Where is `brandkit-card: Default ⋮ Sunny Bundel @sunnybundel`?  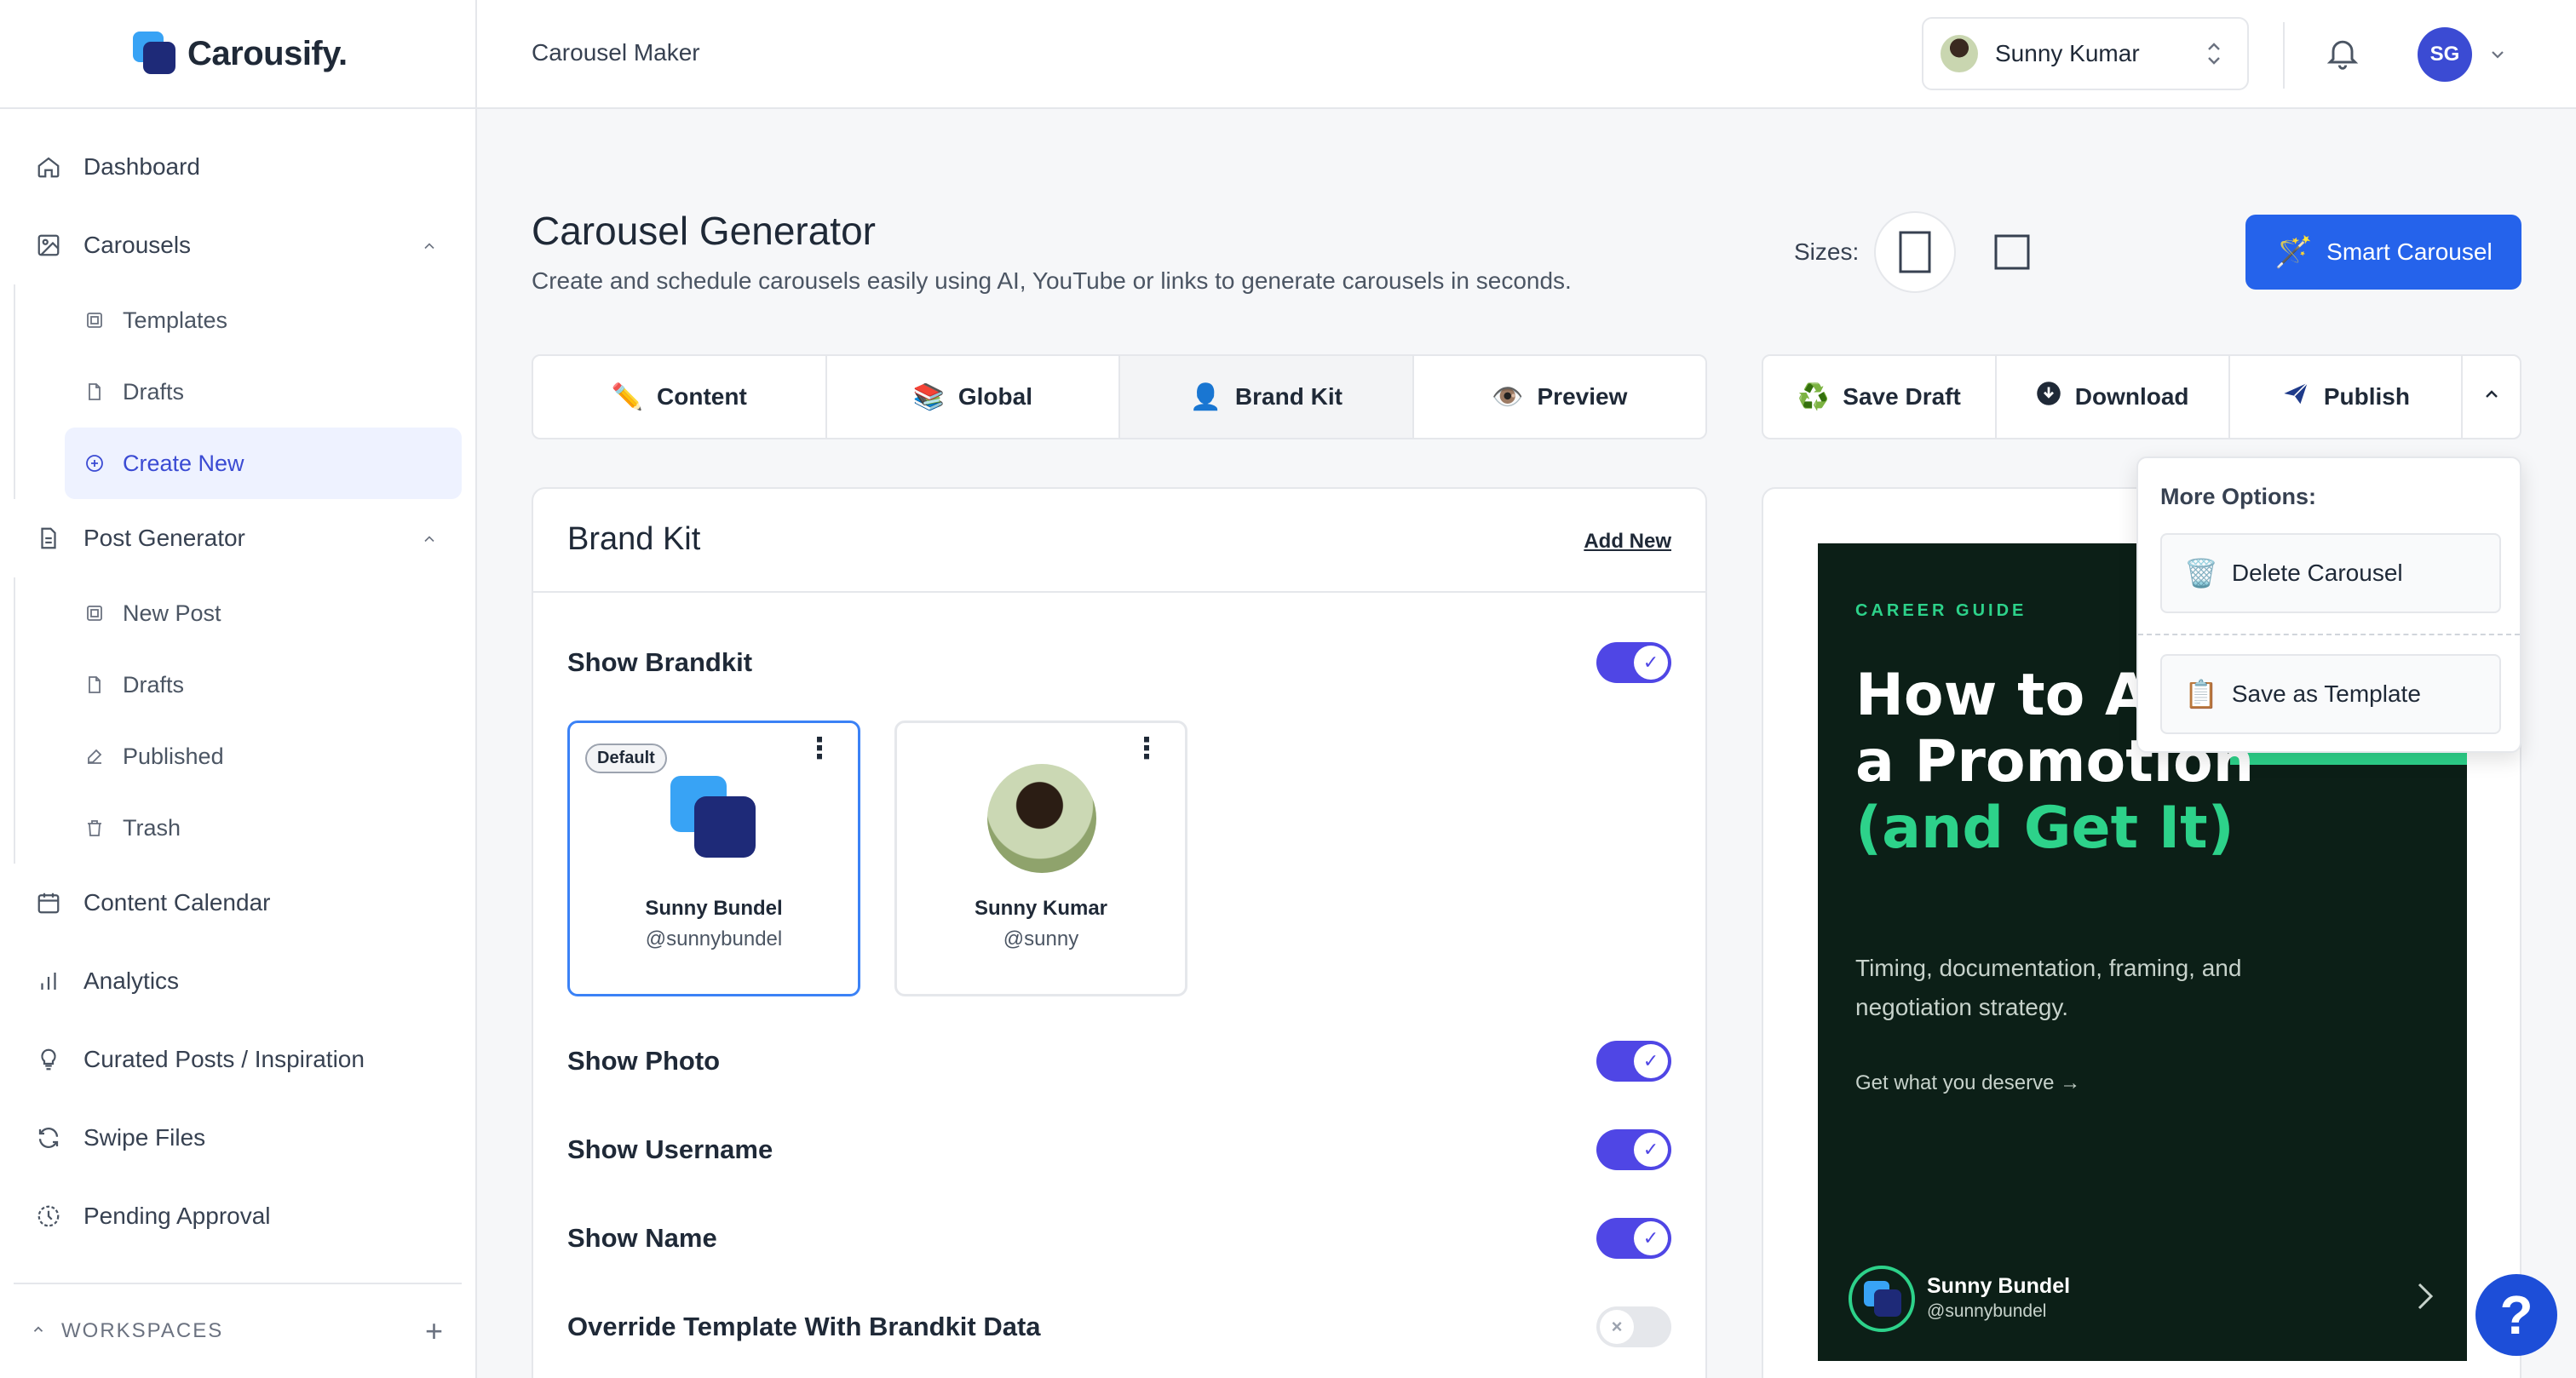 brandkit-card: Default ⋮ Sunny Bundel @sunnybundel is located at coordinates (714, 859).